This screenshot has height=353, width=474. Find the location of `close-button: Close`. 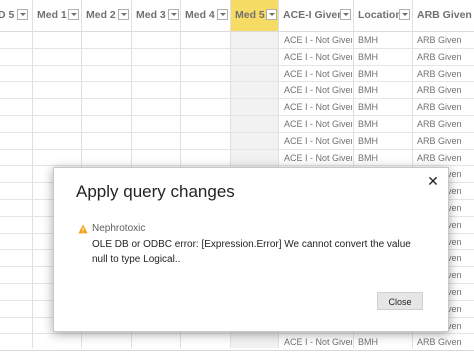

close-button: Close is located at coordinates (400, 301).